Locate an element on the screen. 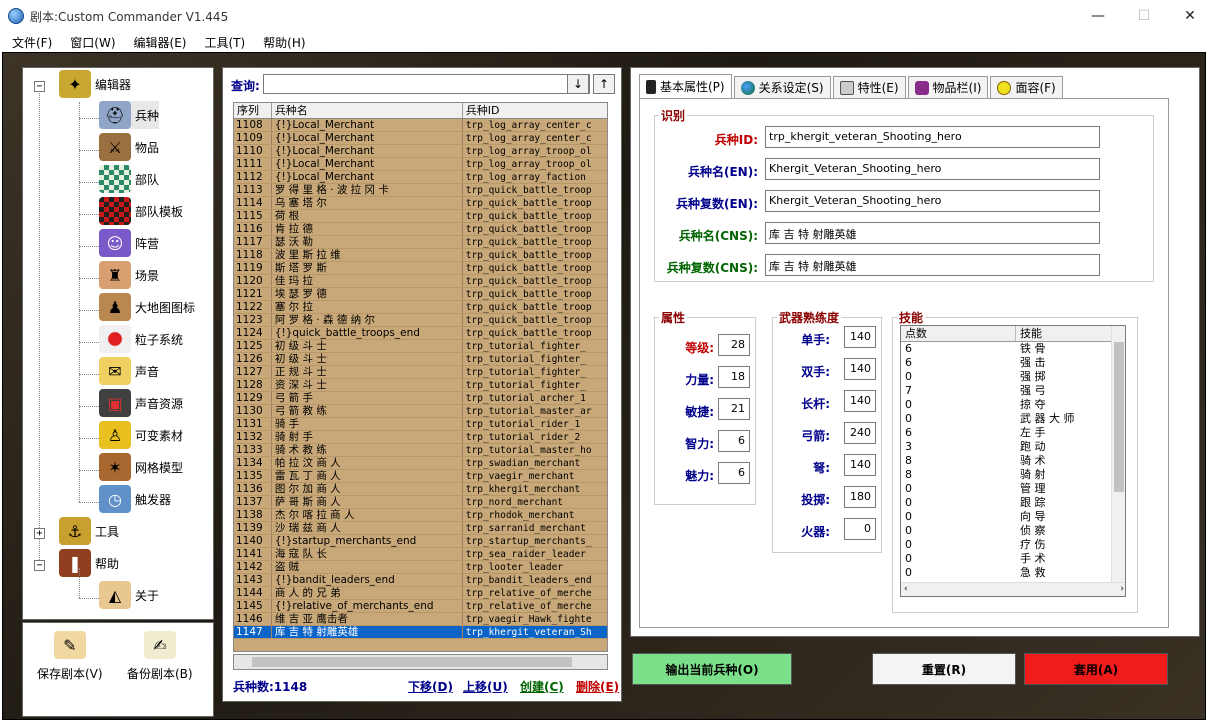  search-up-button: ↑ is located at coordinates (604, 84).